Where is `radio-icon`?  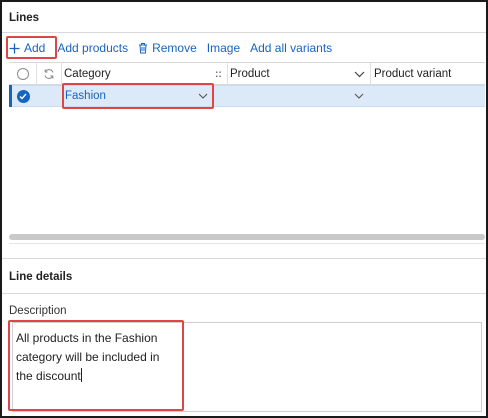
radio-icon is located at coordinates (23, 74).